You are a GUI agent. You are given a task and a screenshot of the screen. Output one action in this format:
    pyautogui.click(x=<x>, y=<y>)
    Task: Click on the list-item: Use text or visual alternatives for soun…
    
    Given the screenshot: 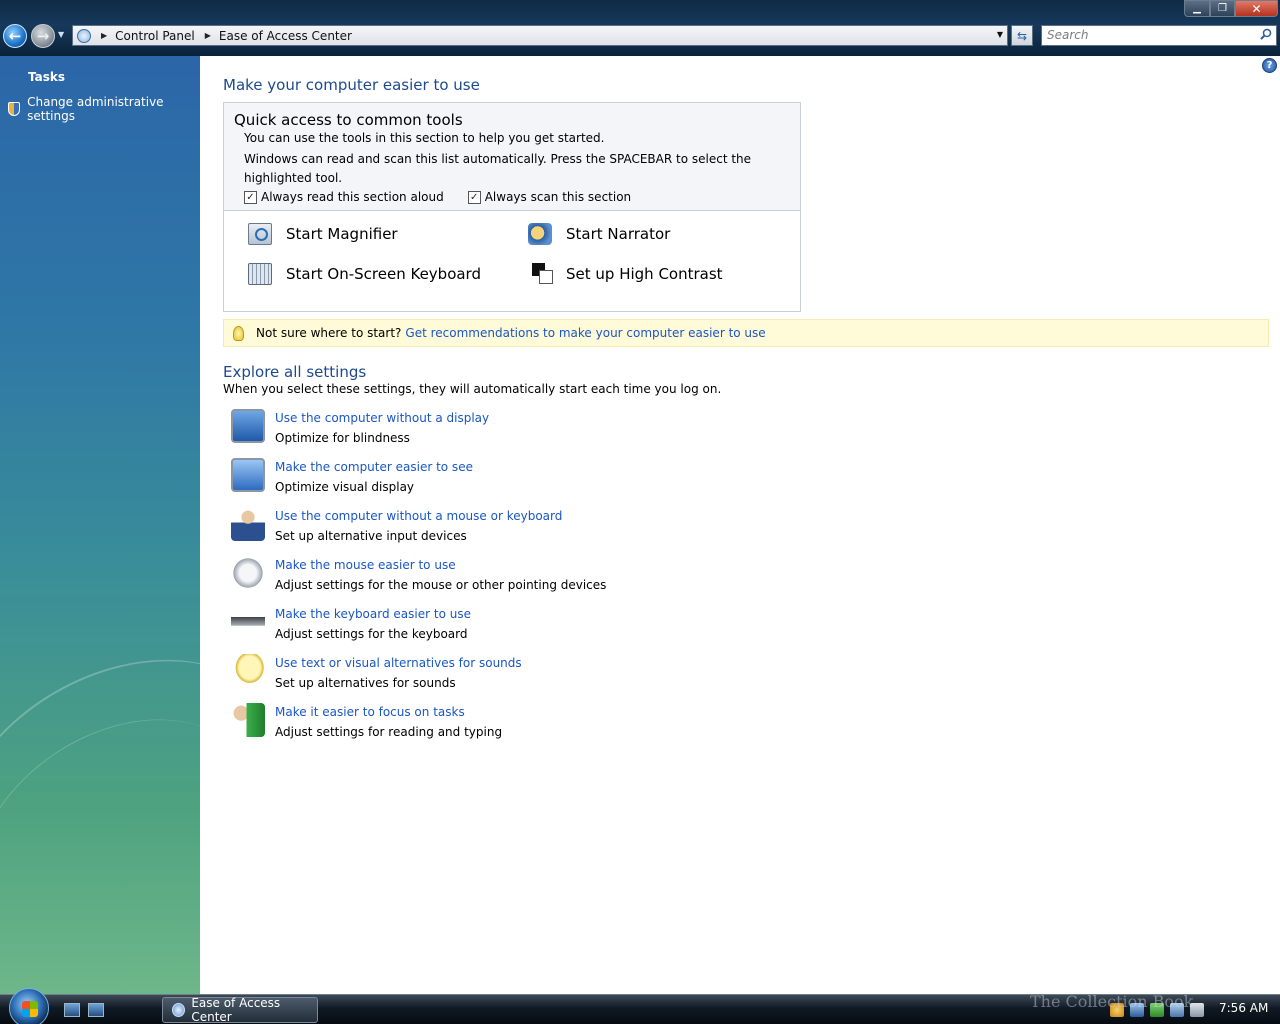 What is the action you would take?
    pyautogui.click(x=531, y=678)
    